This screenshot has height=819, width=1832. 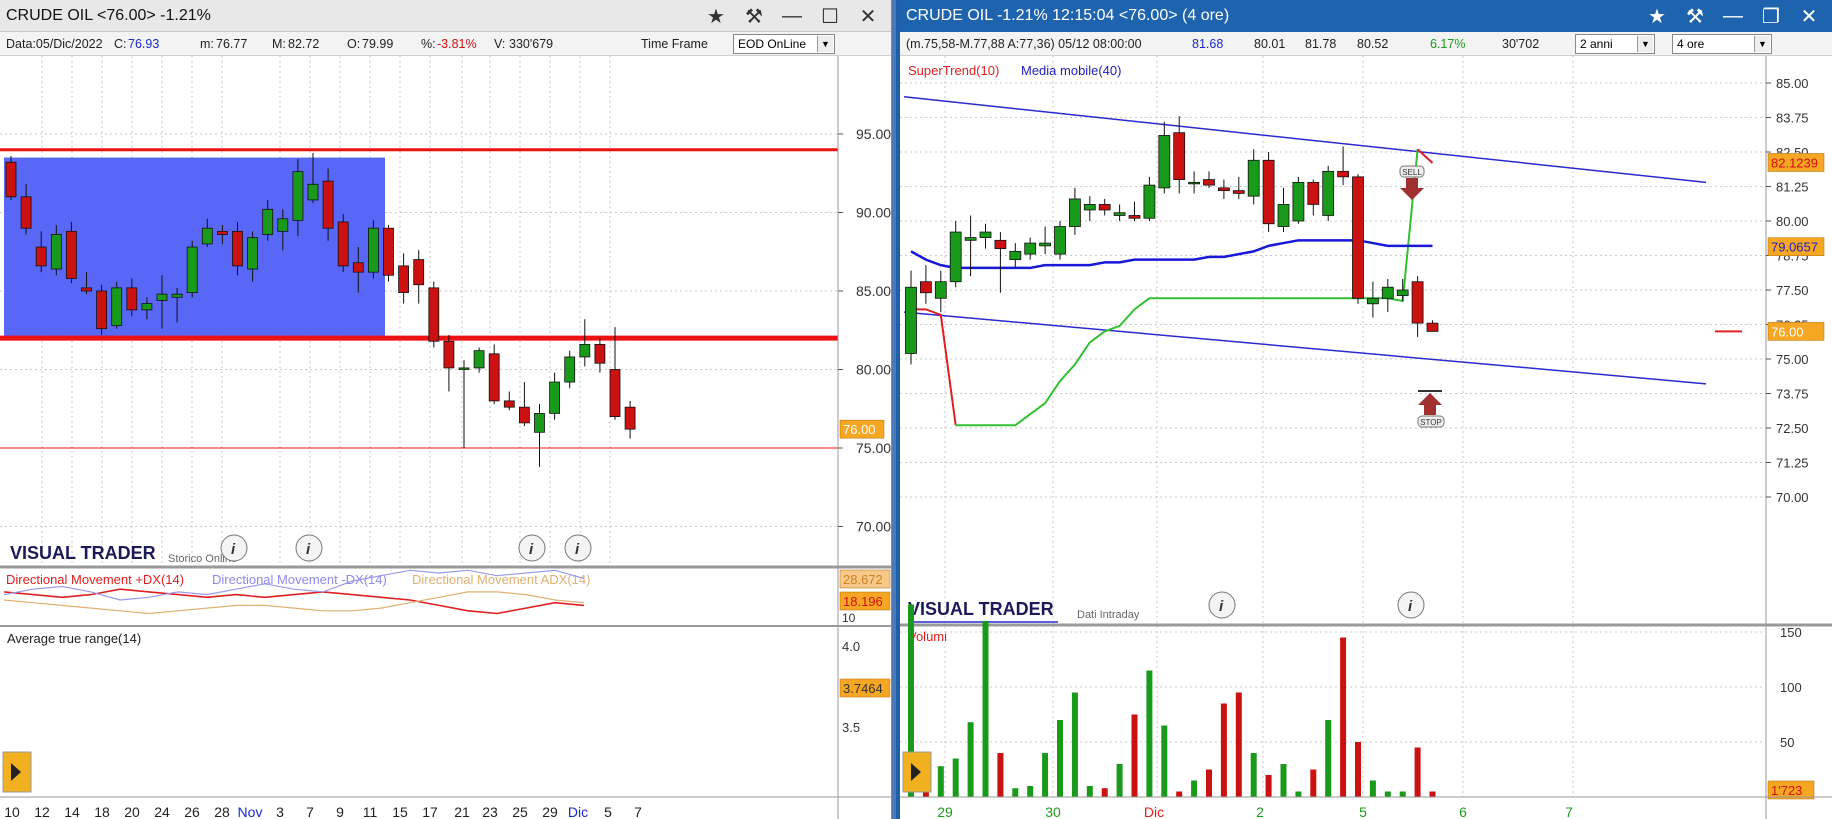 What do you see at coordinates (1363, 811) in the screenshot?
I see `x-axis-label: 5` at bounding box center [1363, 811].